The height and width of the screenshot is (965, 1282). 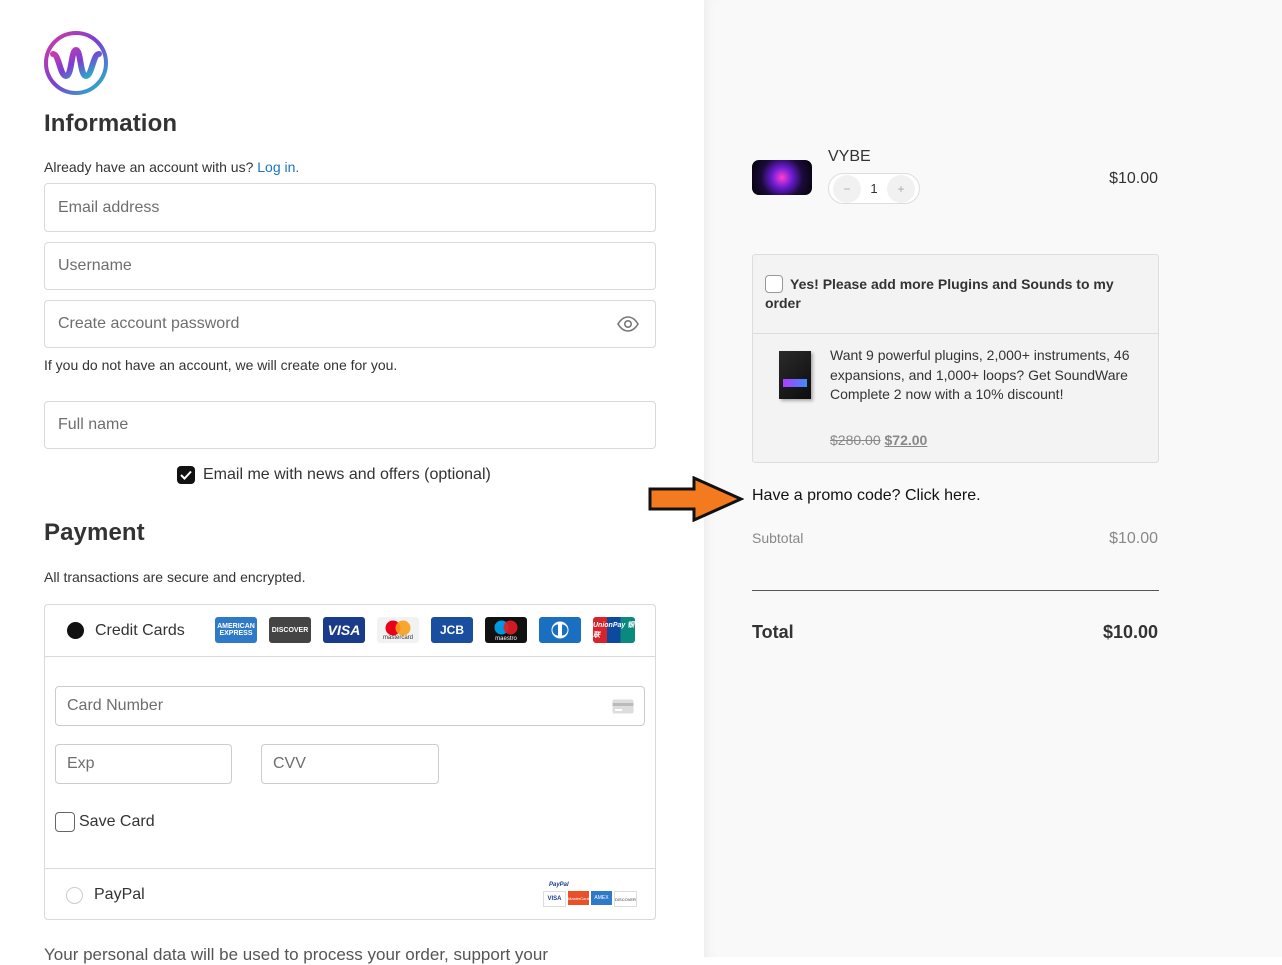 What do you see at coordinates (172, 167) in the screenshot?
I see `account-prompt: Already have an account with us? Log in.` at bounding box center [172, 167].